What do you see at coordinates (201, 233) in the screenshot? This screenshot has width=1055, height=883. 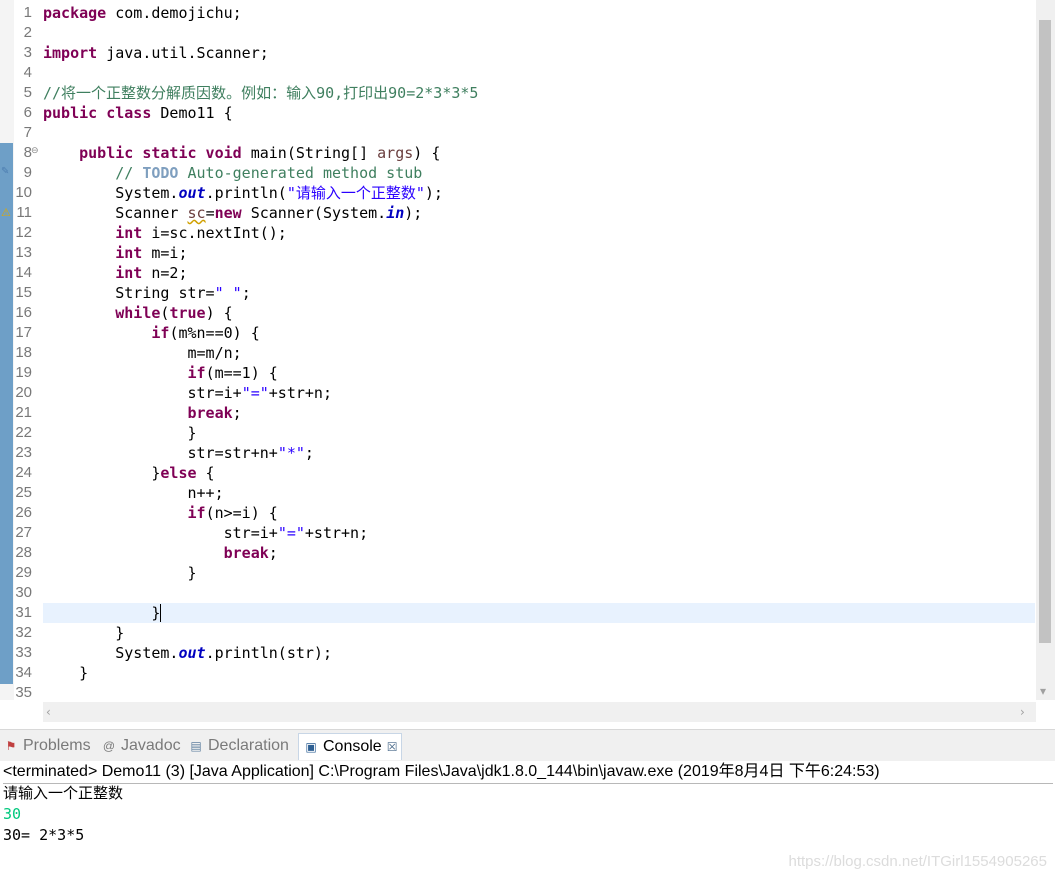 I see `code-line: int i=sc.nextInt();` at bounding box center [201, 233].